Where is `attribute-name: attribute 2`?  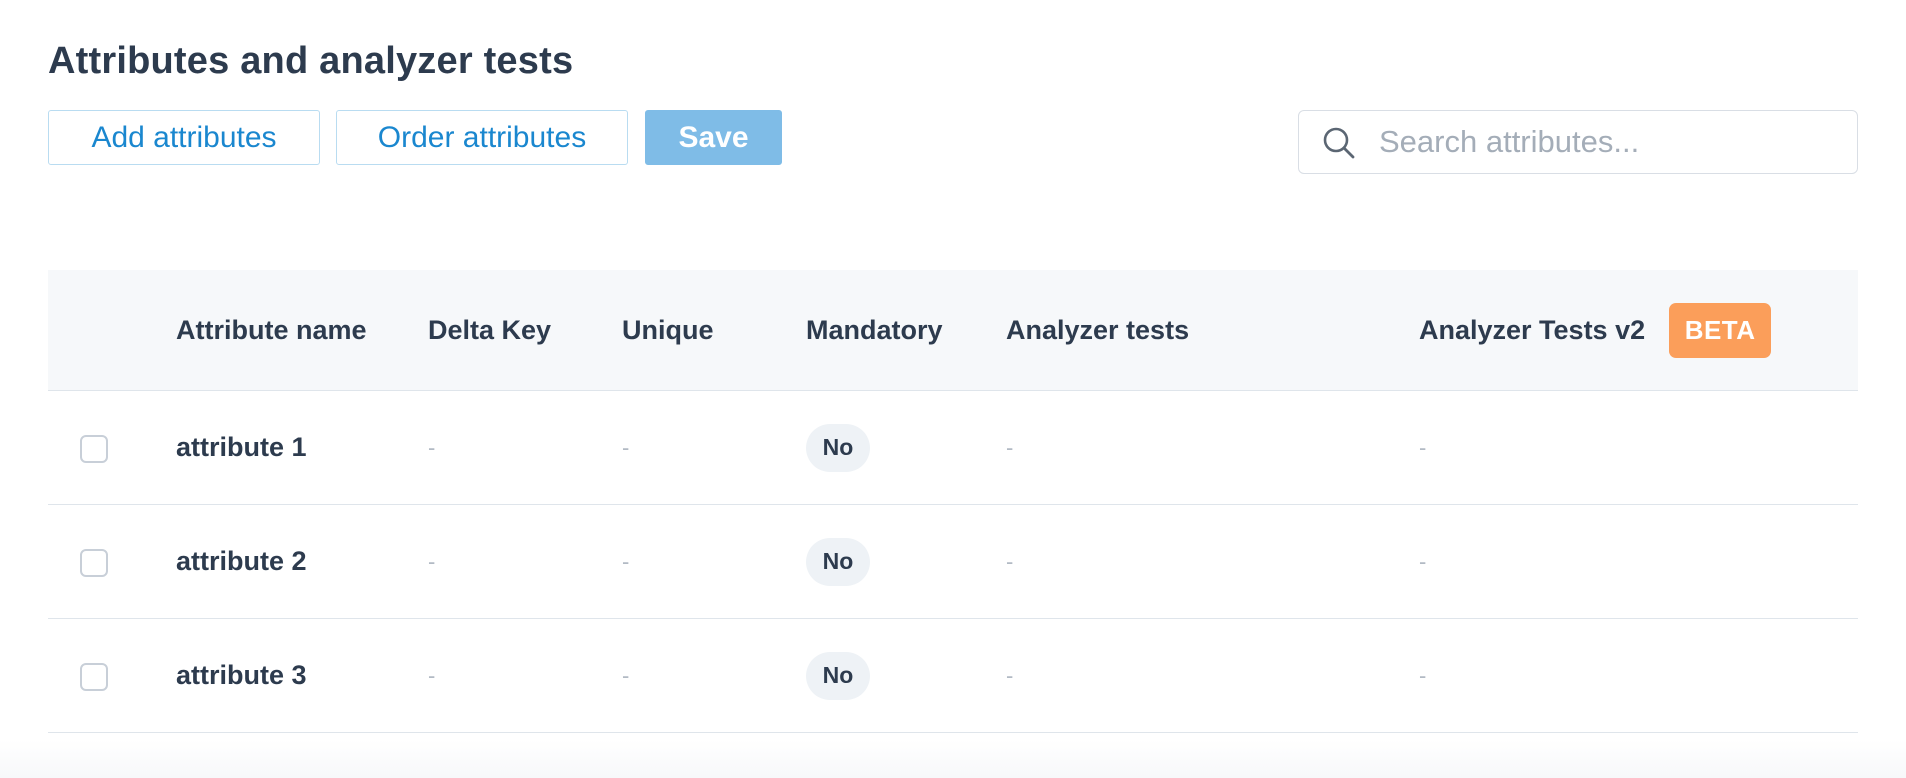 attribute-name: attribute 2 is located at coordinates (241, 561).